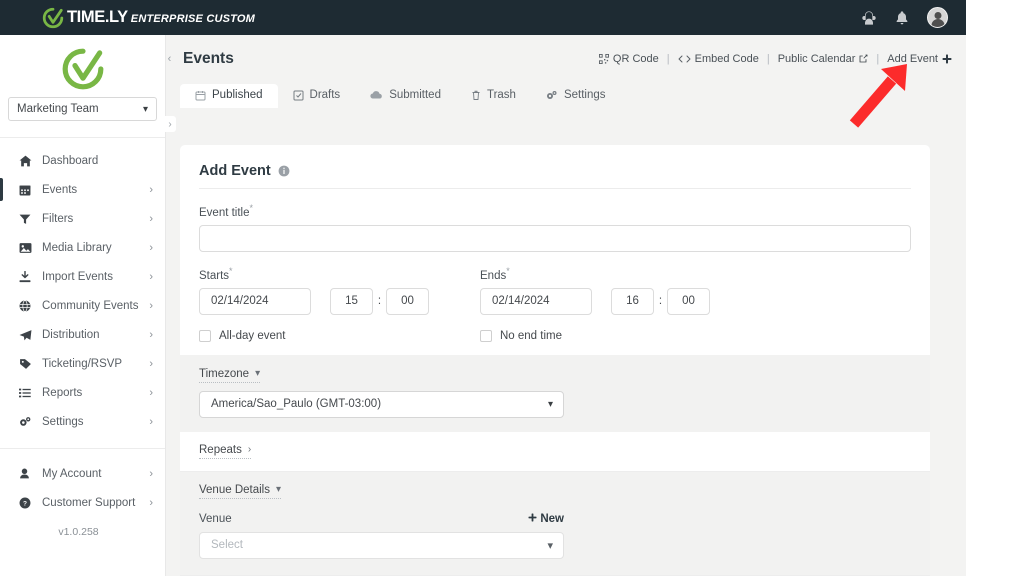 Image resolution: width=1024 pixels, height=576 pixels. Describe the element at coordinates (214, 275) in the screenshot. I see `starts-label-text: Starts` at that location.